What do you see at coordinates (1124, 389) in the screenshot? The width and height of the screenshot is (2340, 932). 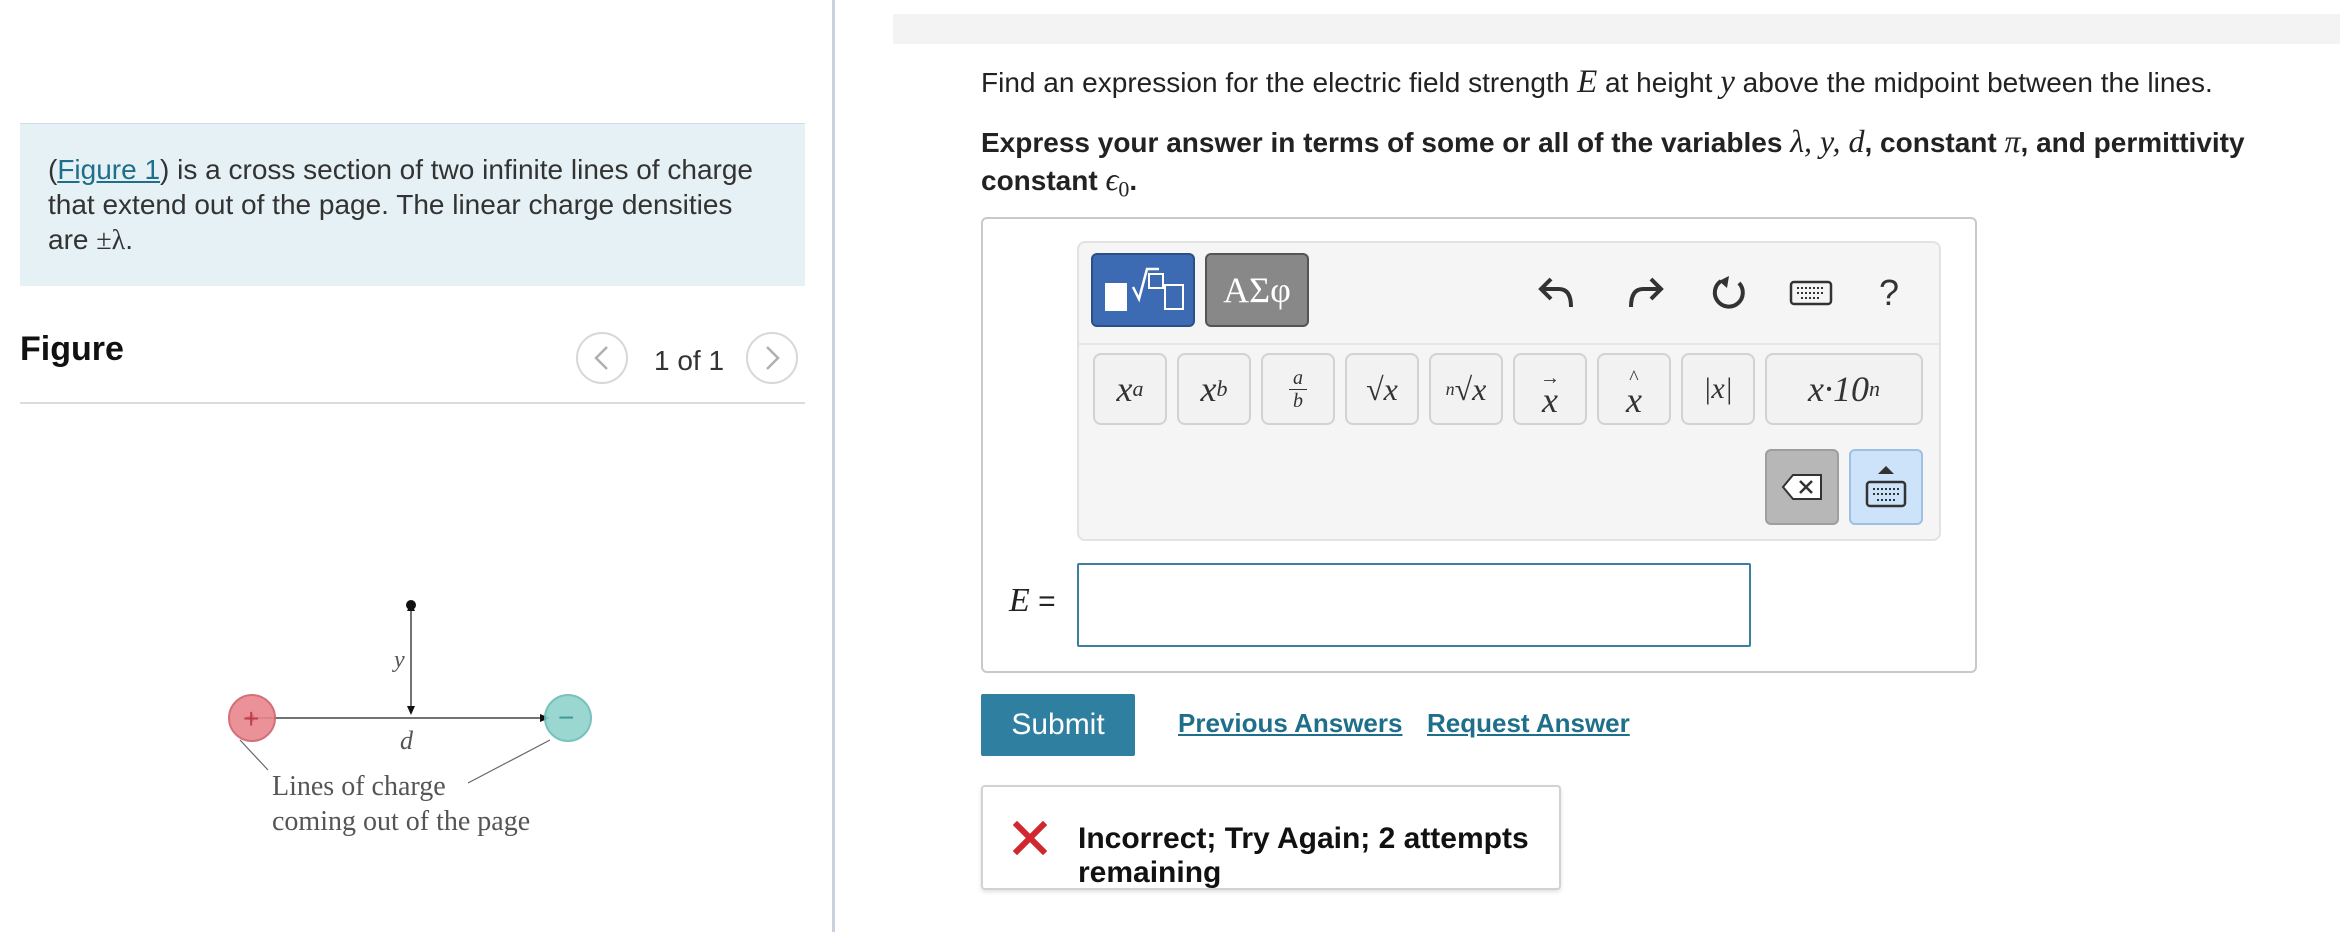 I see `power-key-base: x` at bounding box center [1124, 389].